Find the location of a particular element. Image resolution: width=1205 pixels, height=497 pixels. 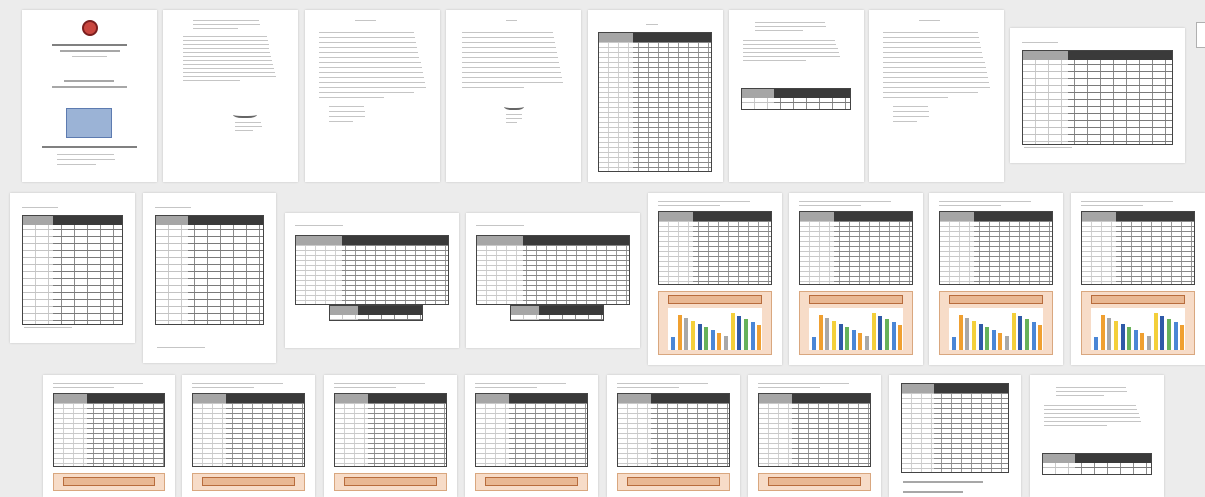

scrollbar-handle is located at coordinates (1200, 35).